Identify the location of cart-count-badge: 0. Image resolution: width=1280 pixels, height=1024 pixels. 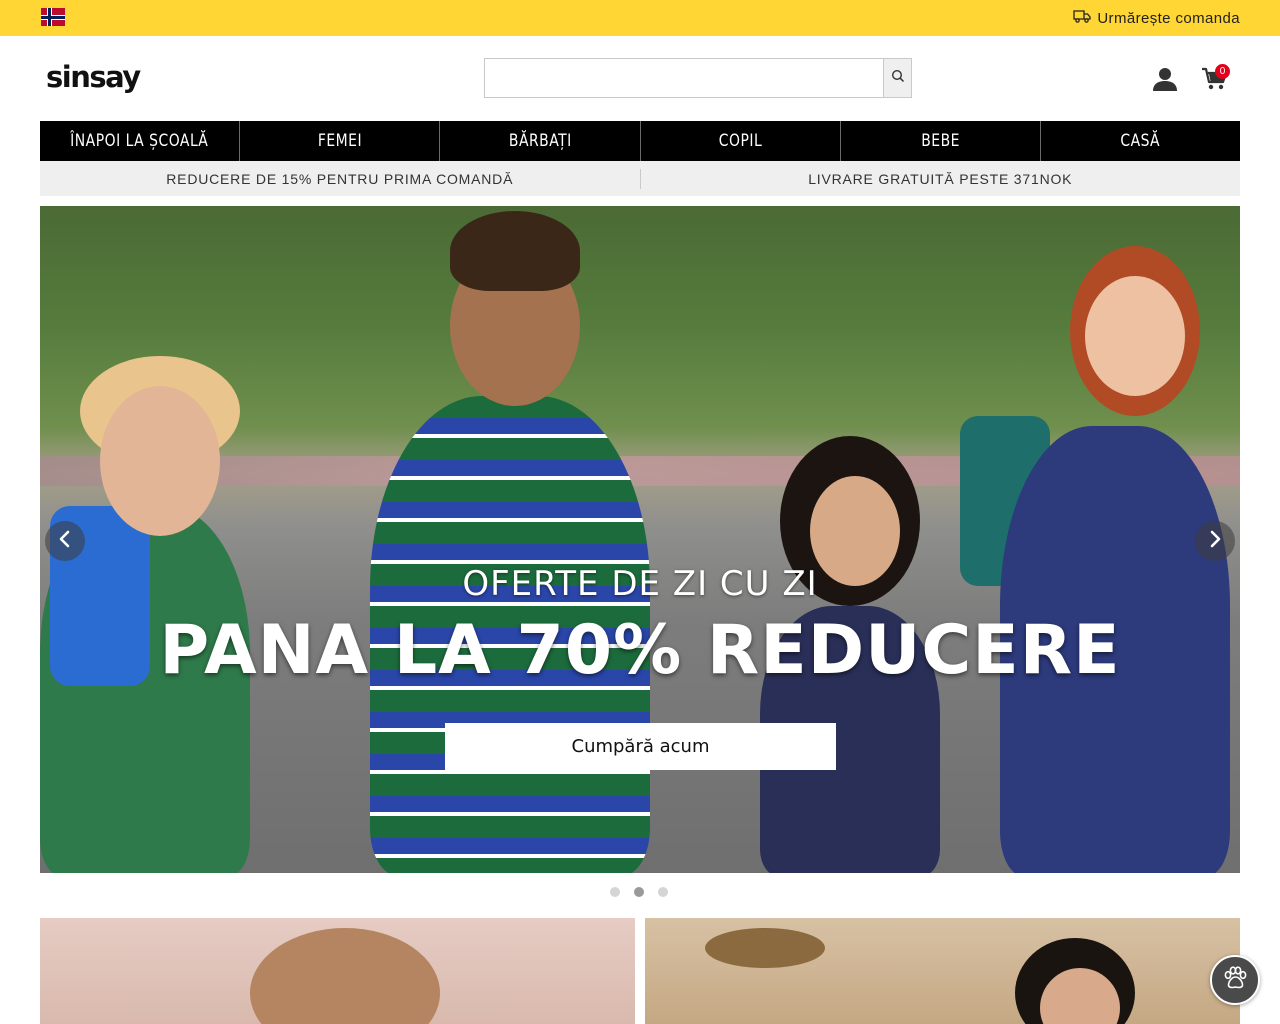
(1222, 71).